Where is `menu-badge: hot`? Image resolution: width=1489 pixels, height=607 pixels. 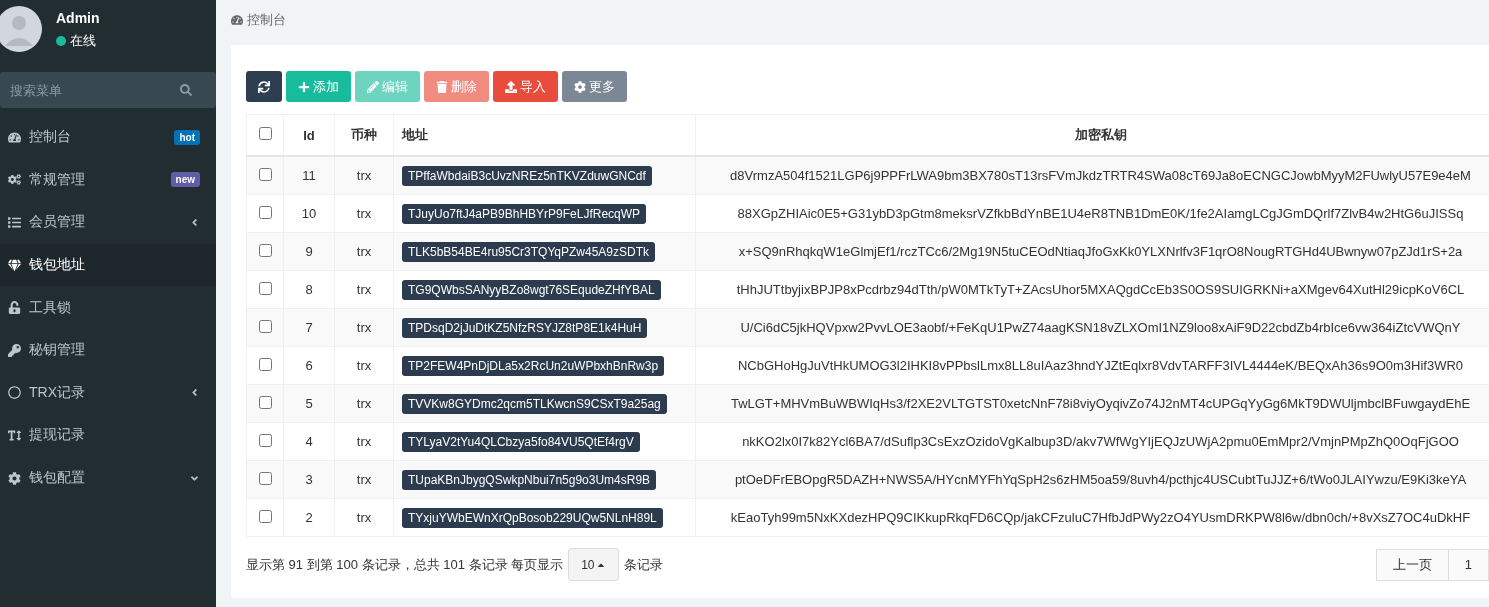
menu-badge: hot is located at coordinates (187, 137).